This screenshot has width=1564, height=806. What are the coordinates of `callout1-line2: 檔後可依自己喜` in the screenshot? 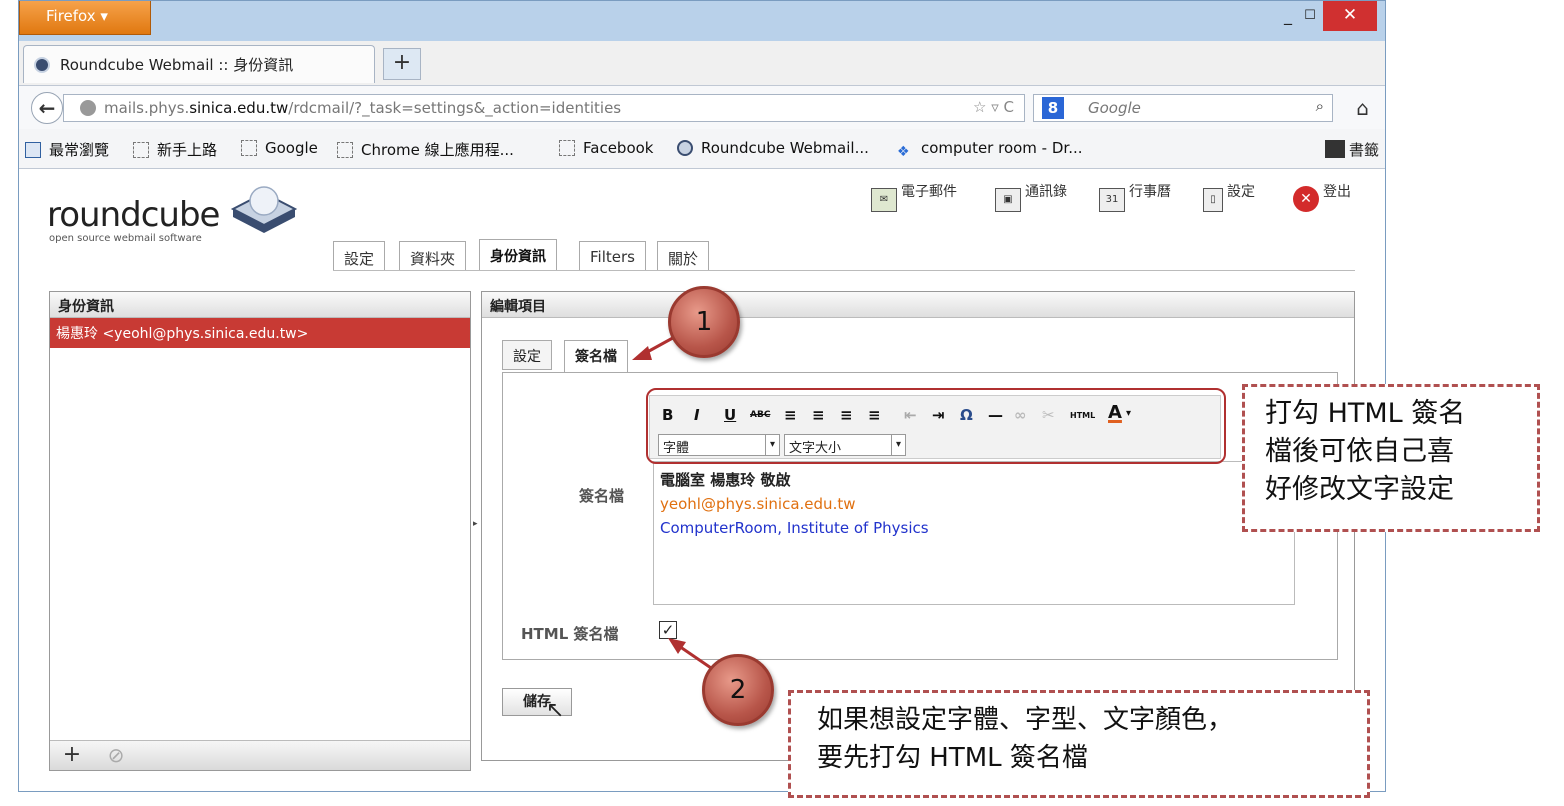 It's located at (1359, 451).